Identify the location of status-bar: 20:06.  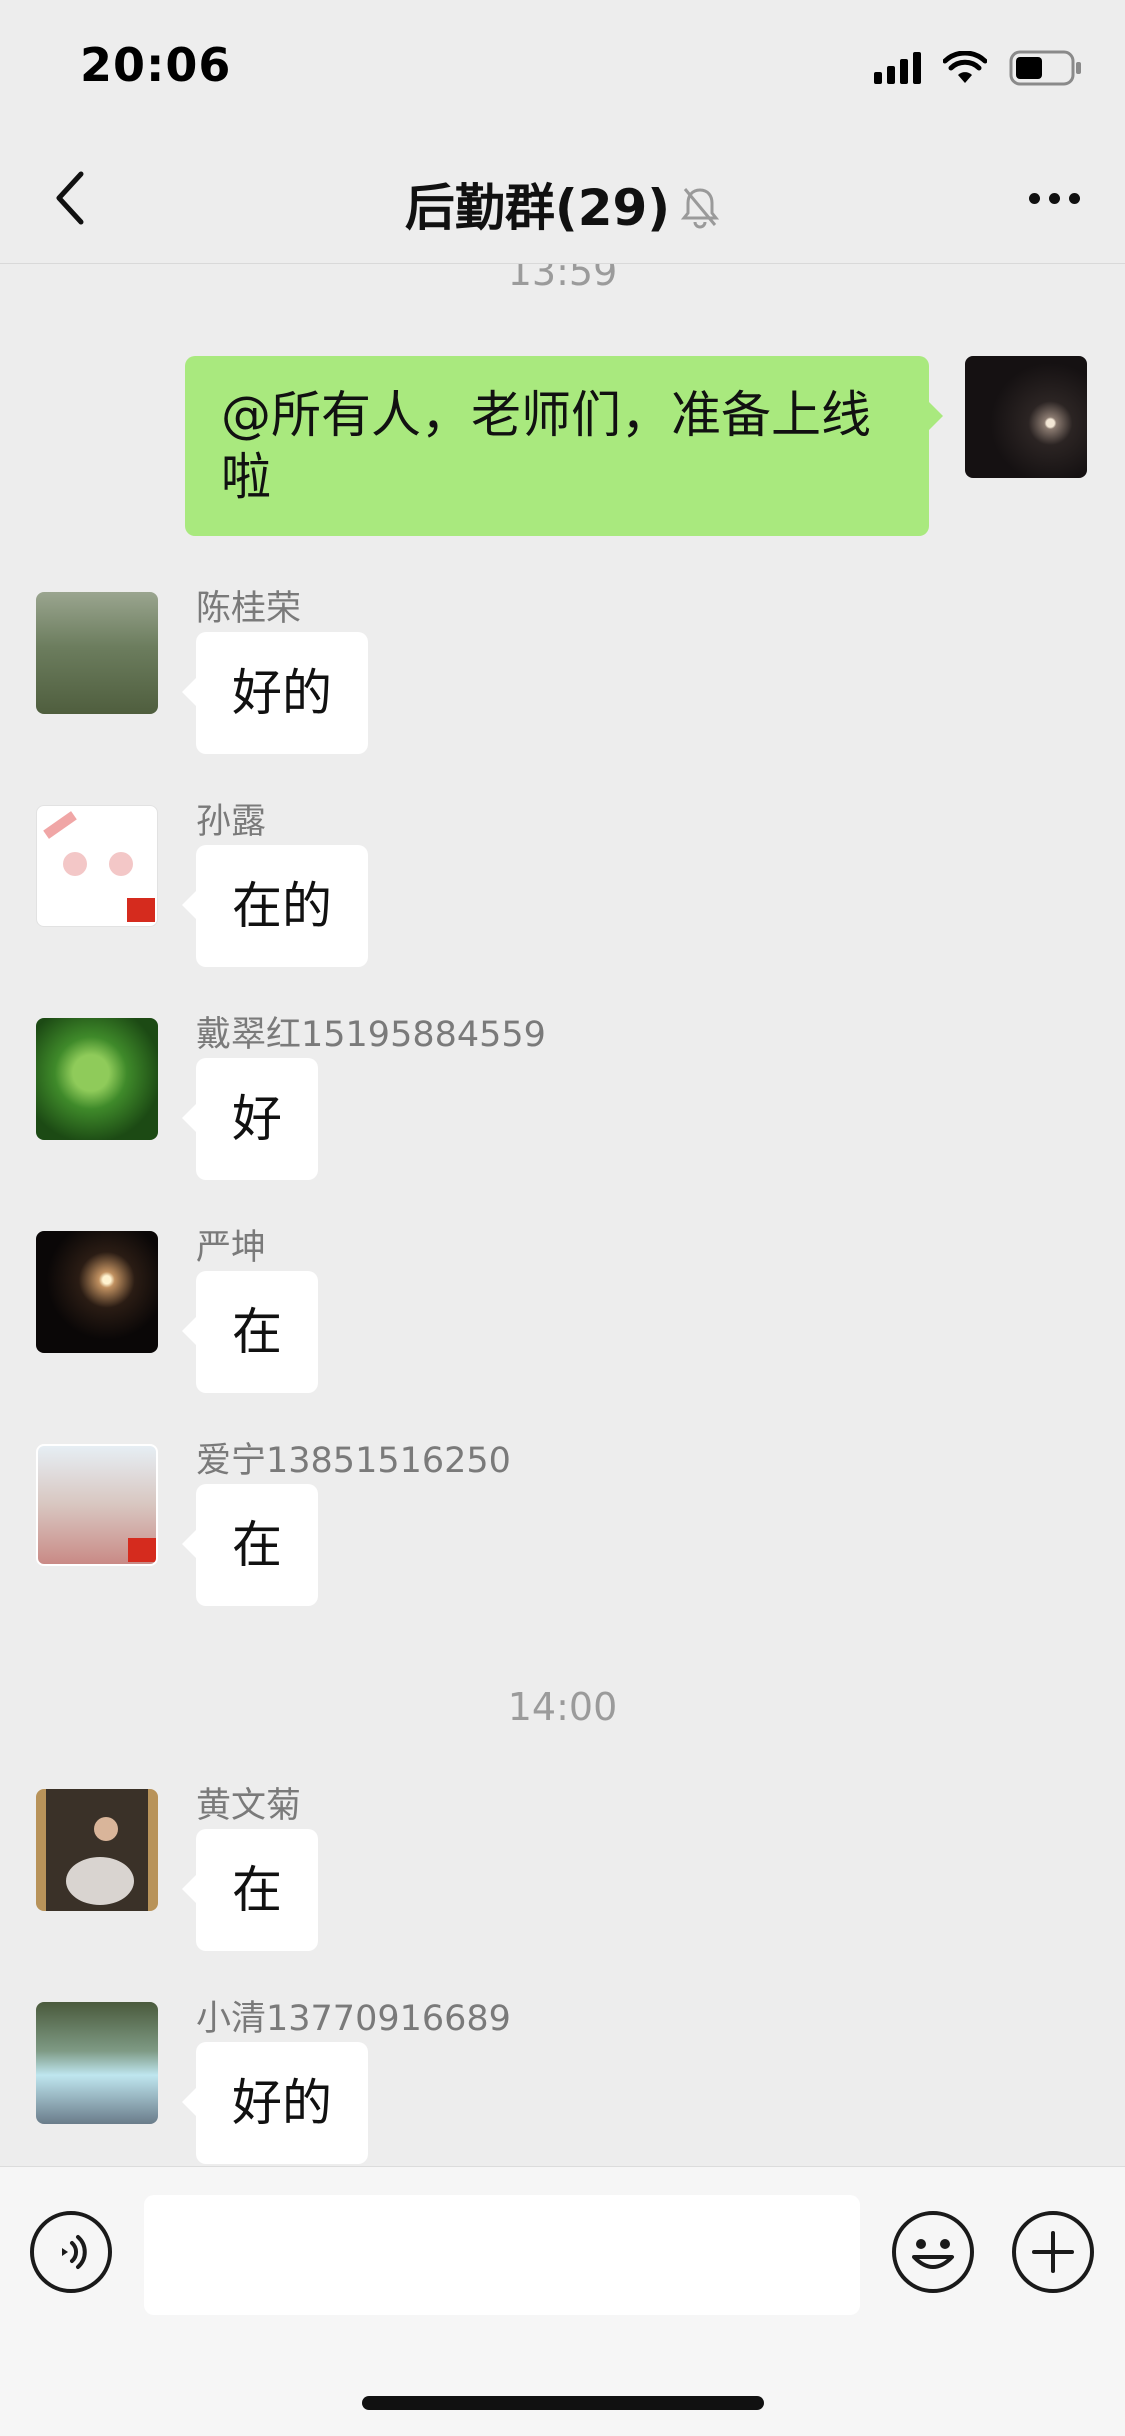
(562, 66).